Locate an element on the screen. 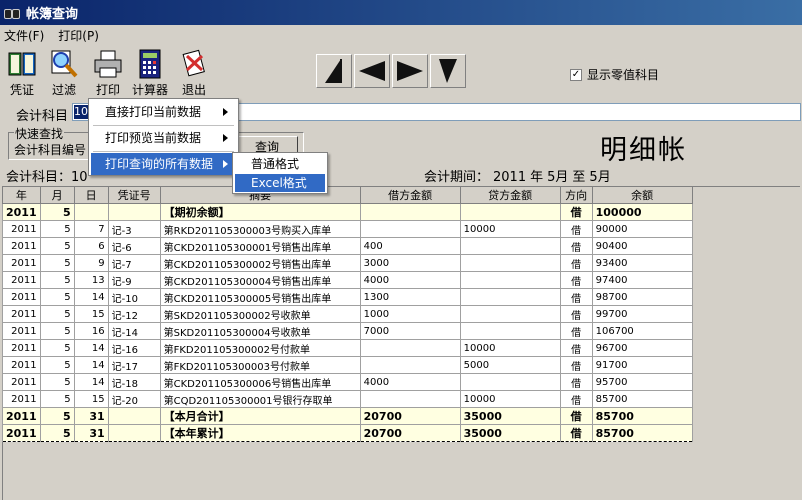 This screenshot has width=802, height=500. report-title: 明细帐 is located at coordinates (643, 150).